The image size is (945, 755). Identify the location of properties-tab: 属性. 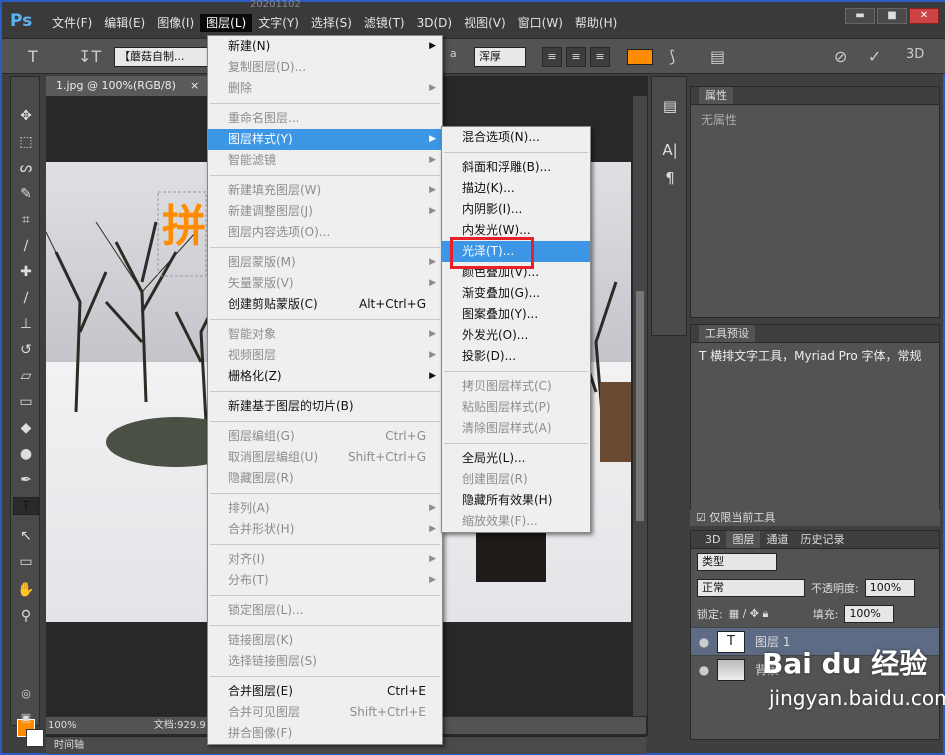
(716, 95).